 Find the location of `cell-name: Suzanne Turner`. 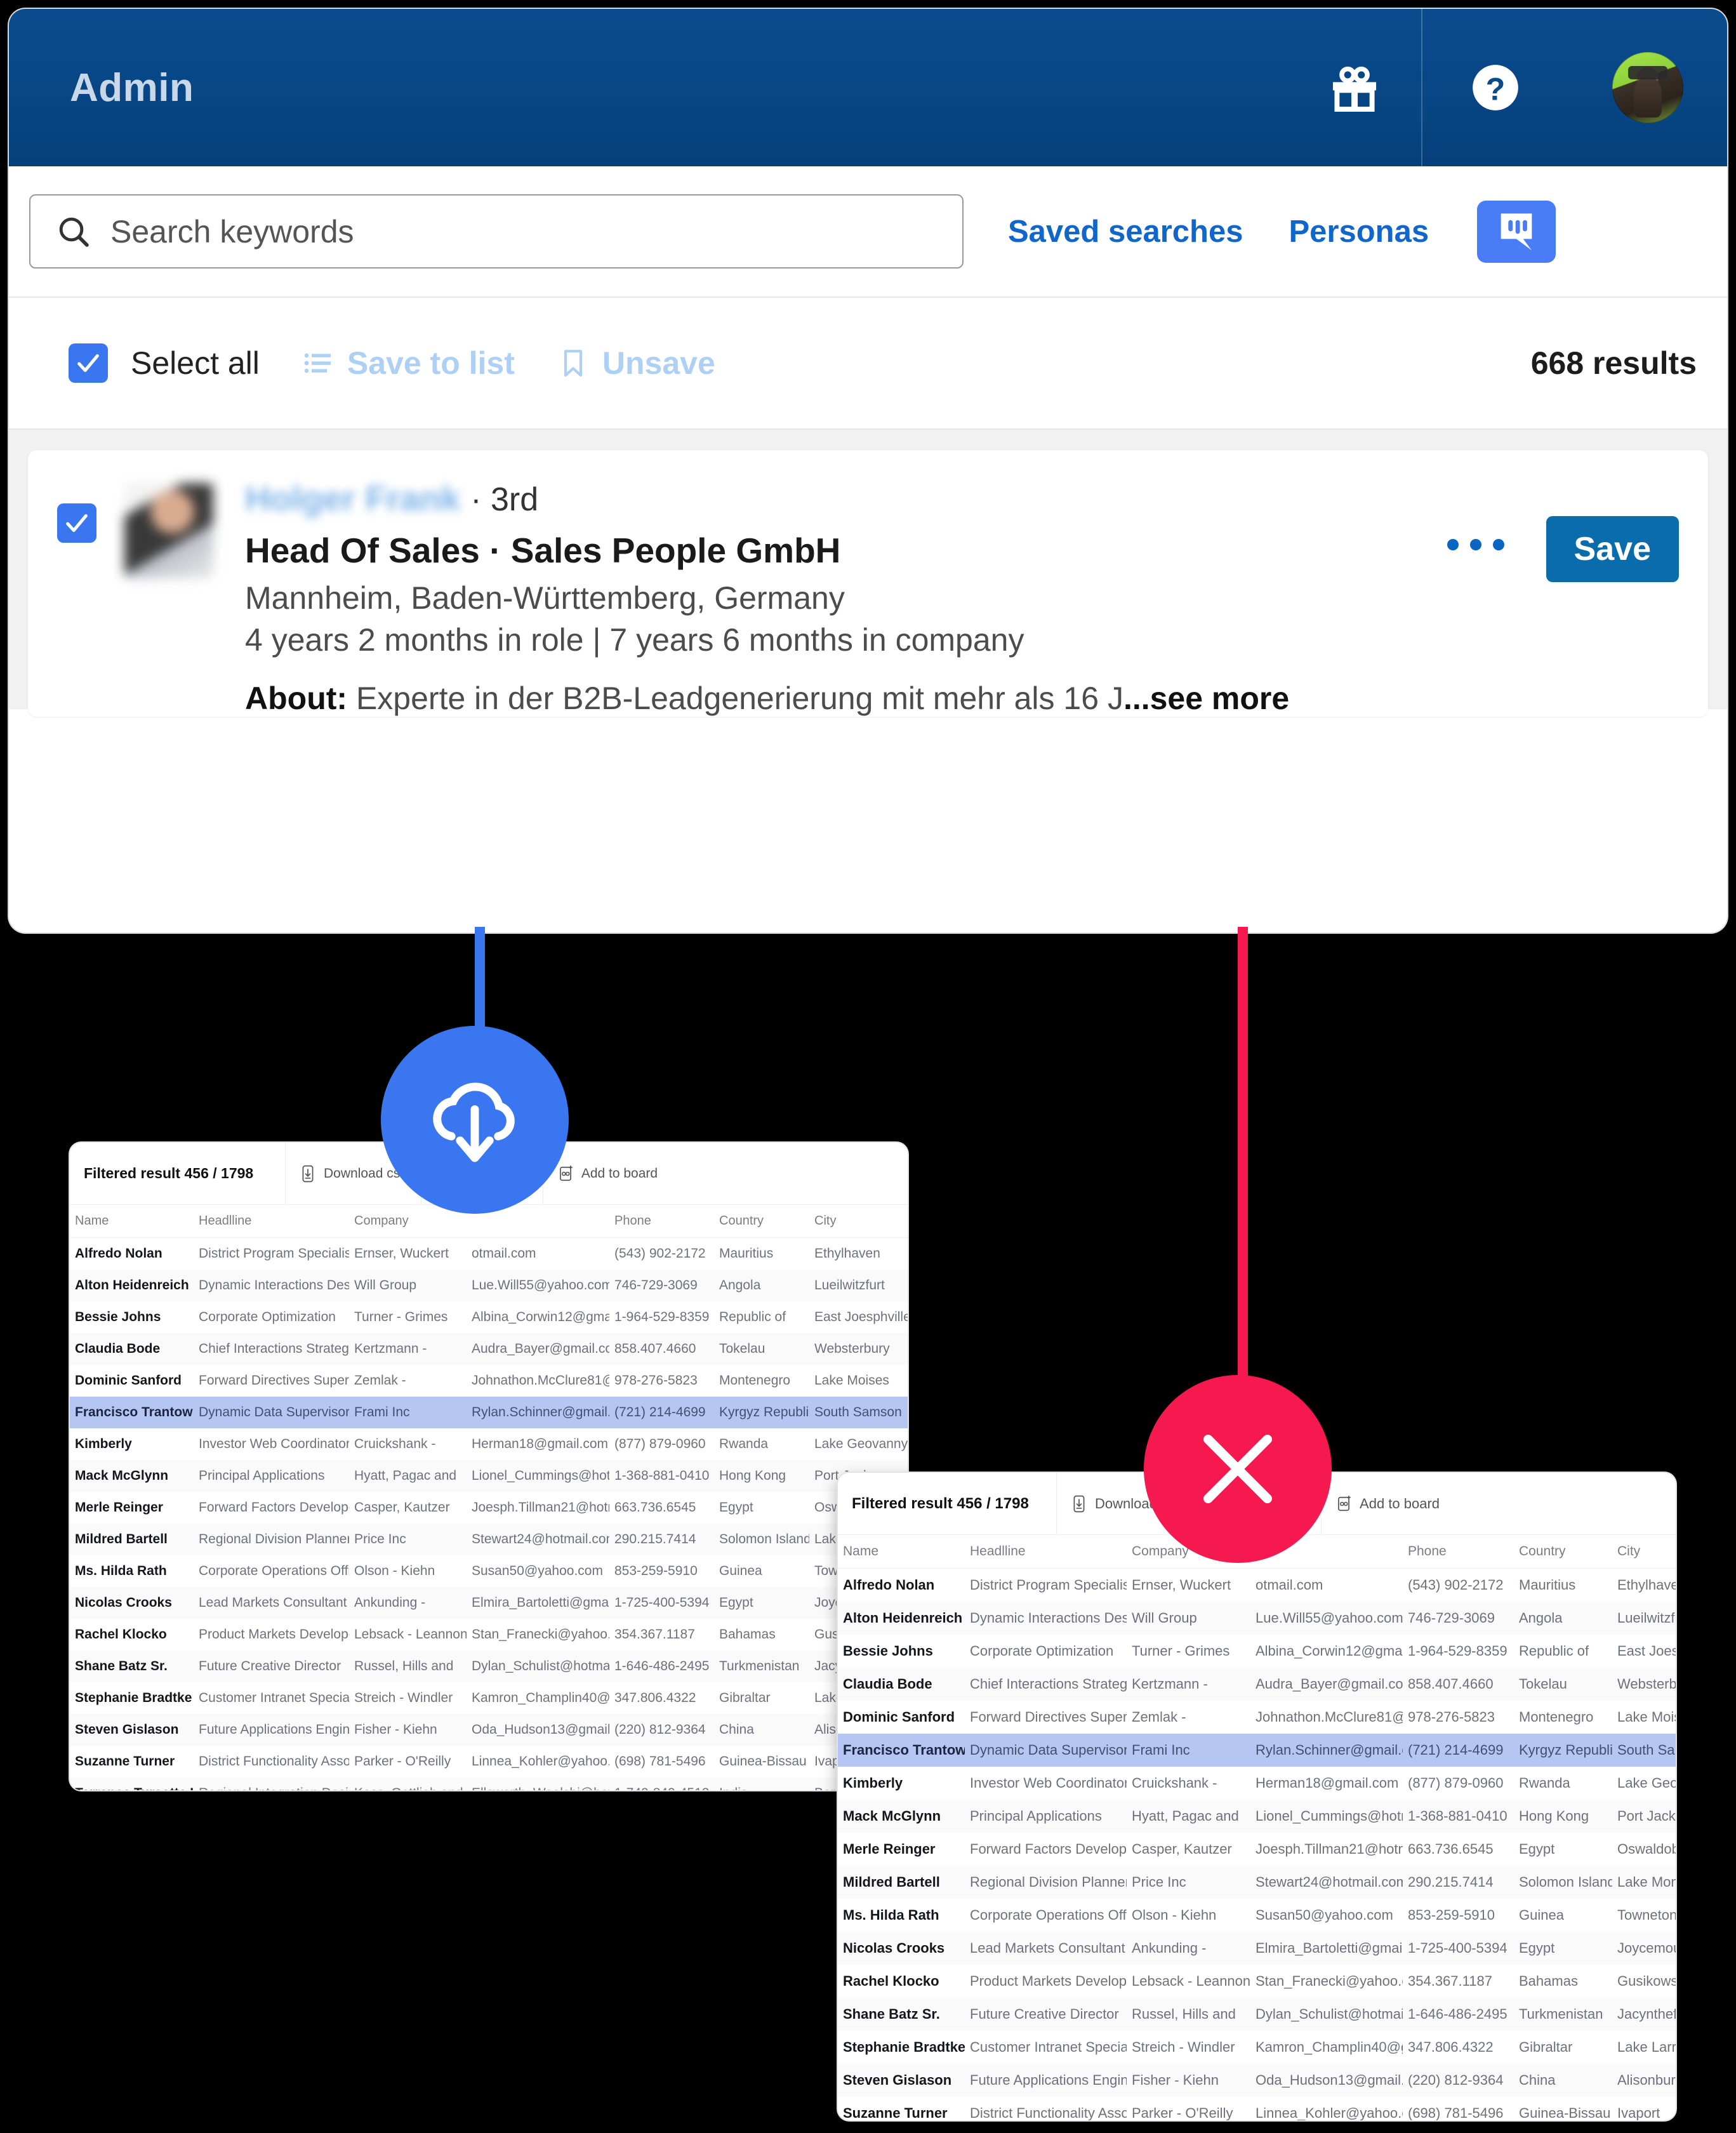

cell-name: Suzanne Turner is located at coordinates (895, 2112).